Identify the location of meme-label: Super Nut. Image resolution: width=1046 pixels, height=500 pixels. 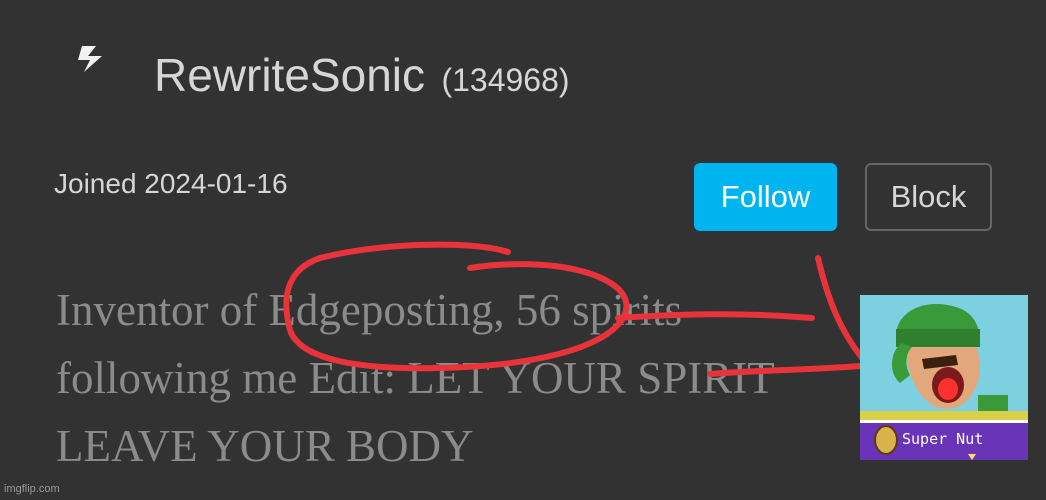
(943, 439).